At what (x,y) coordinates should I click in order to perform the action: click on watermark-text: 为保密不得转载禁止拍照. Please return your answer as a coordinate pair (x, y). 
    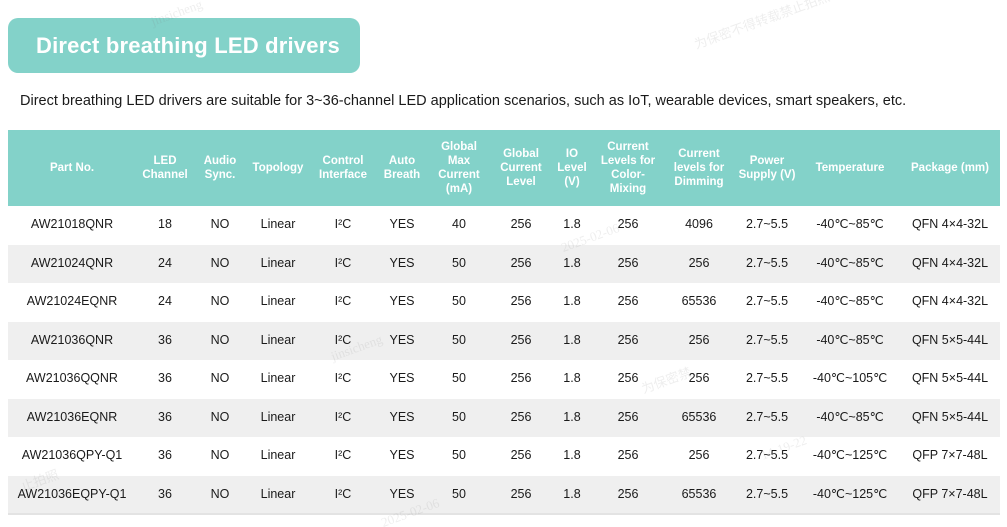
    Looking at the image, I should click on (762, 26).